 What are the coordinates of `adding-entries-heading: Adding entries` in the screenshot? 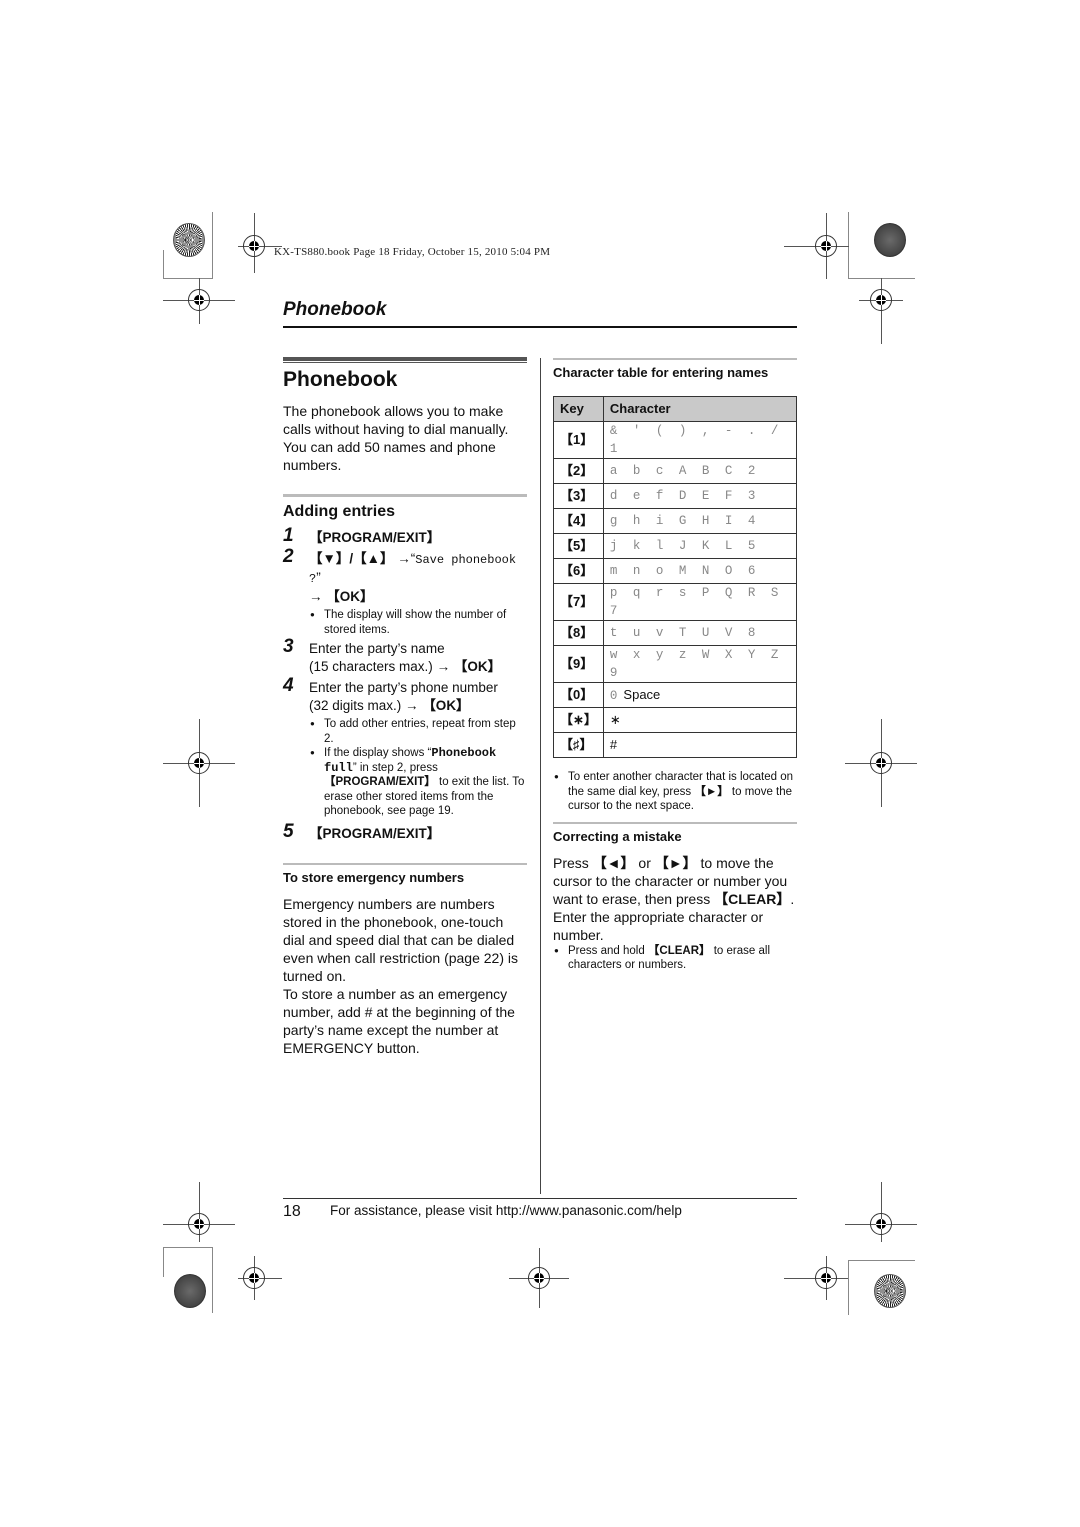 It's located at (339, 511).